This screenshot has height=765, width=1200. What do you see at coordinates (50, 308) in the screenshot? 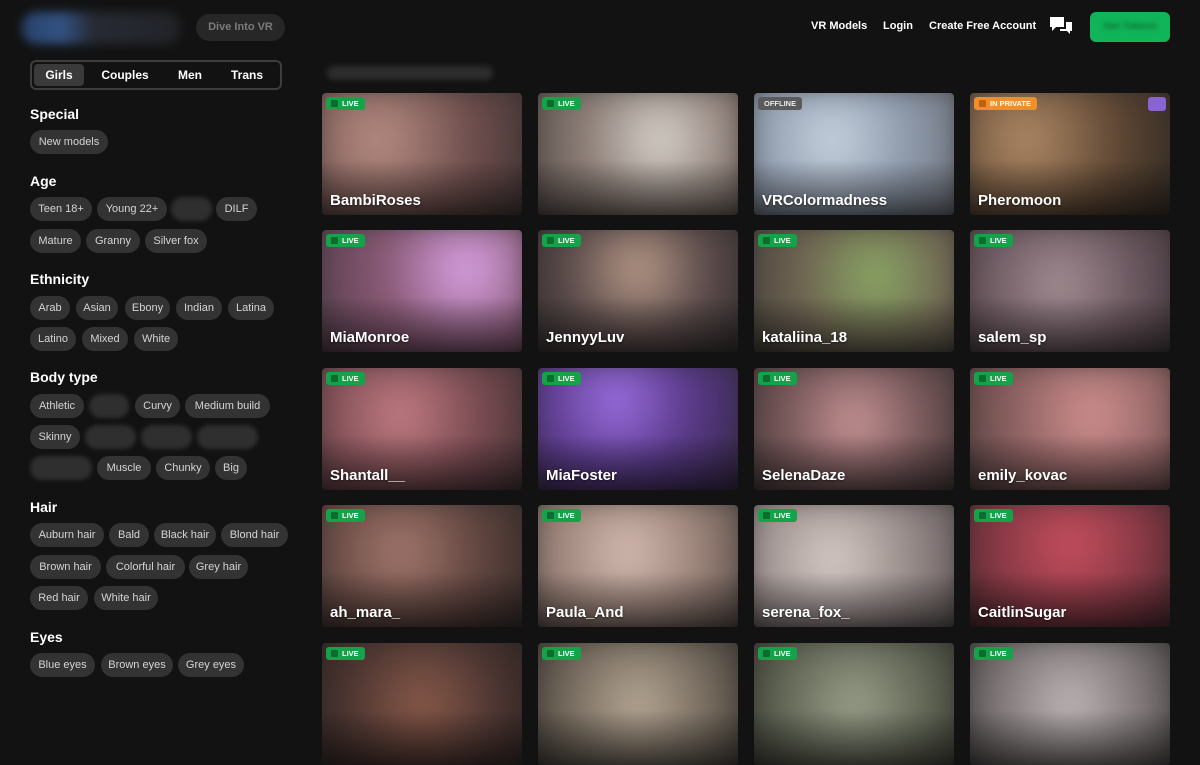
I see `filter-chip: Arab` at bounding box center [50, 308].